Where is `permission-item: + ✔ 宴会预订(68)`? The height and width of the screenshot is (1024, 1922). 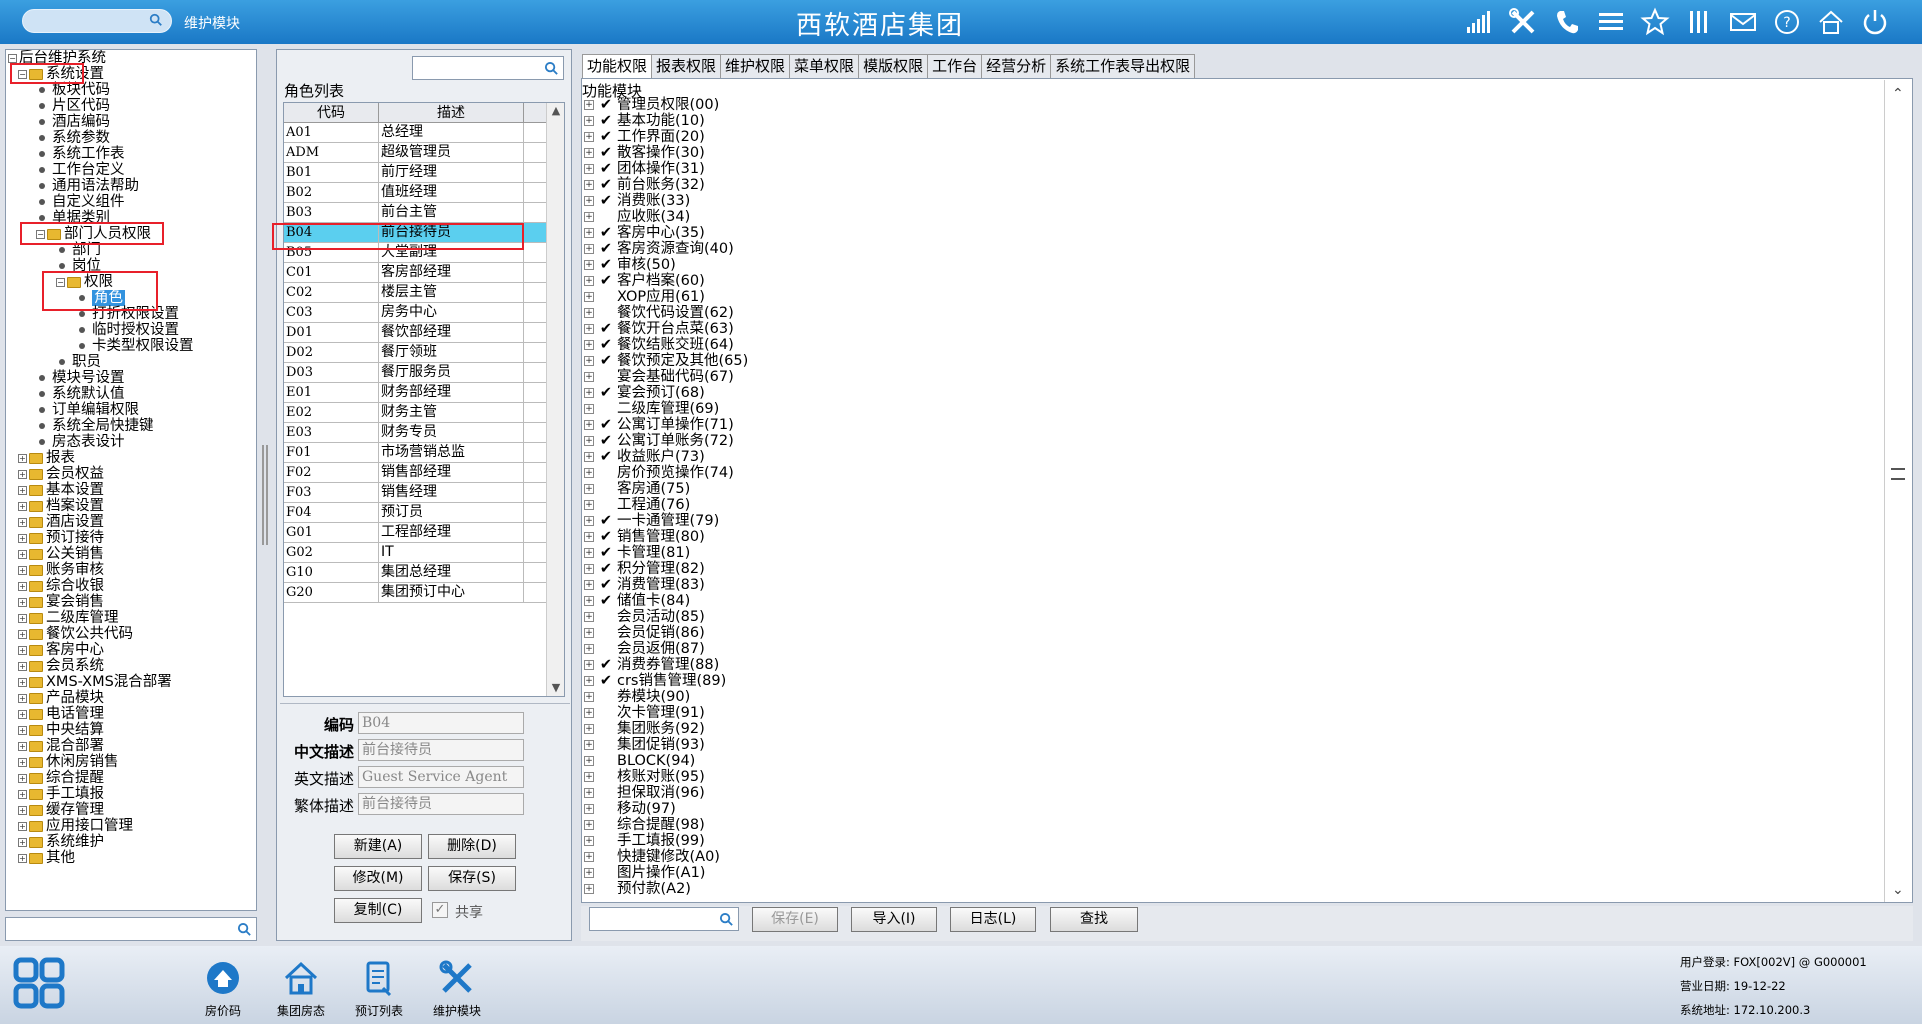 permission-item: + ✔ 宴会预订(68) is located at coordinates (666, 393).